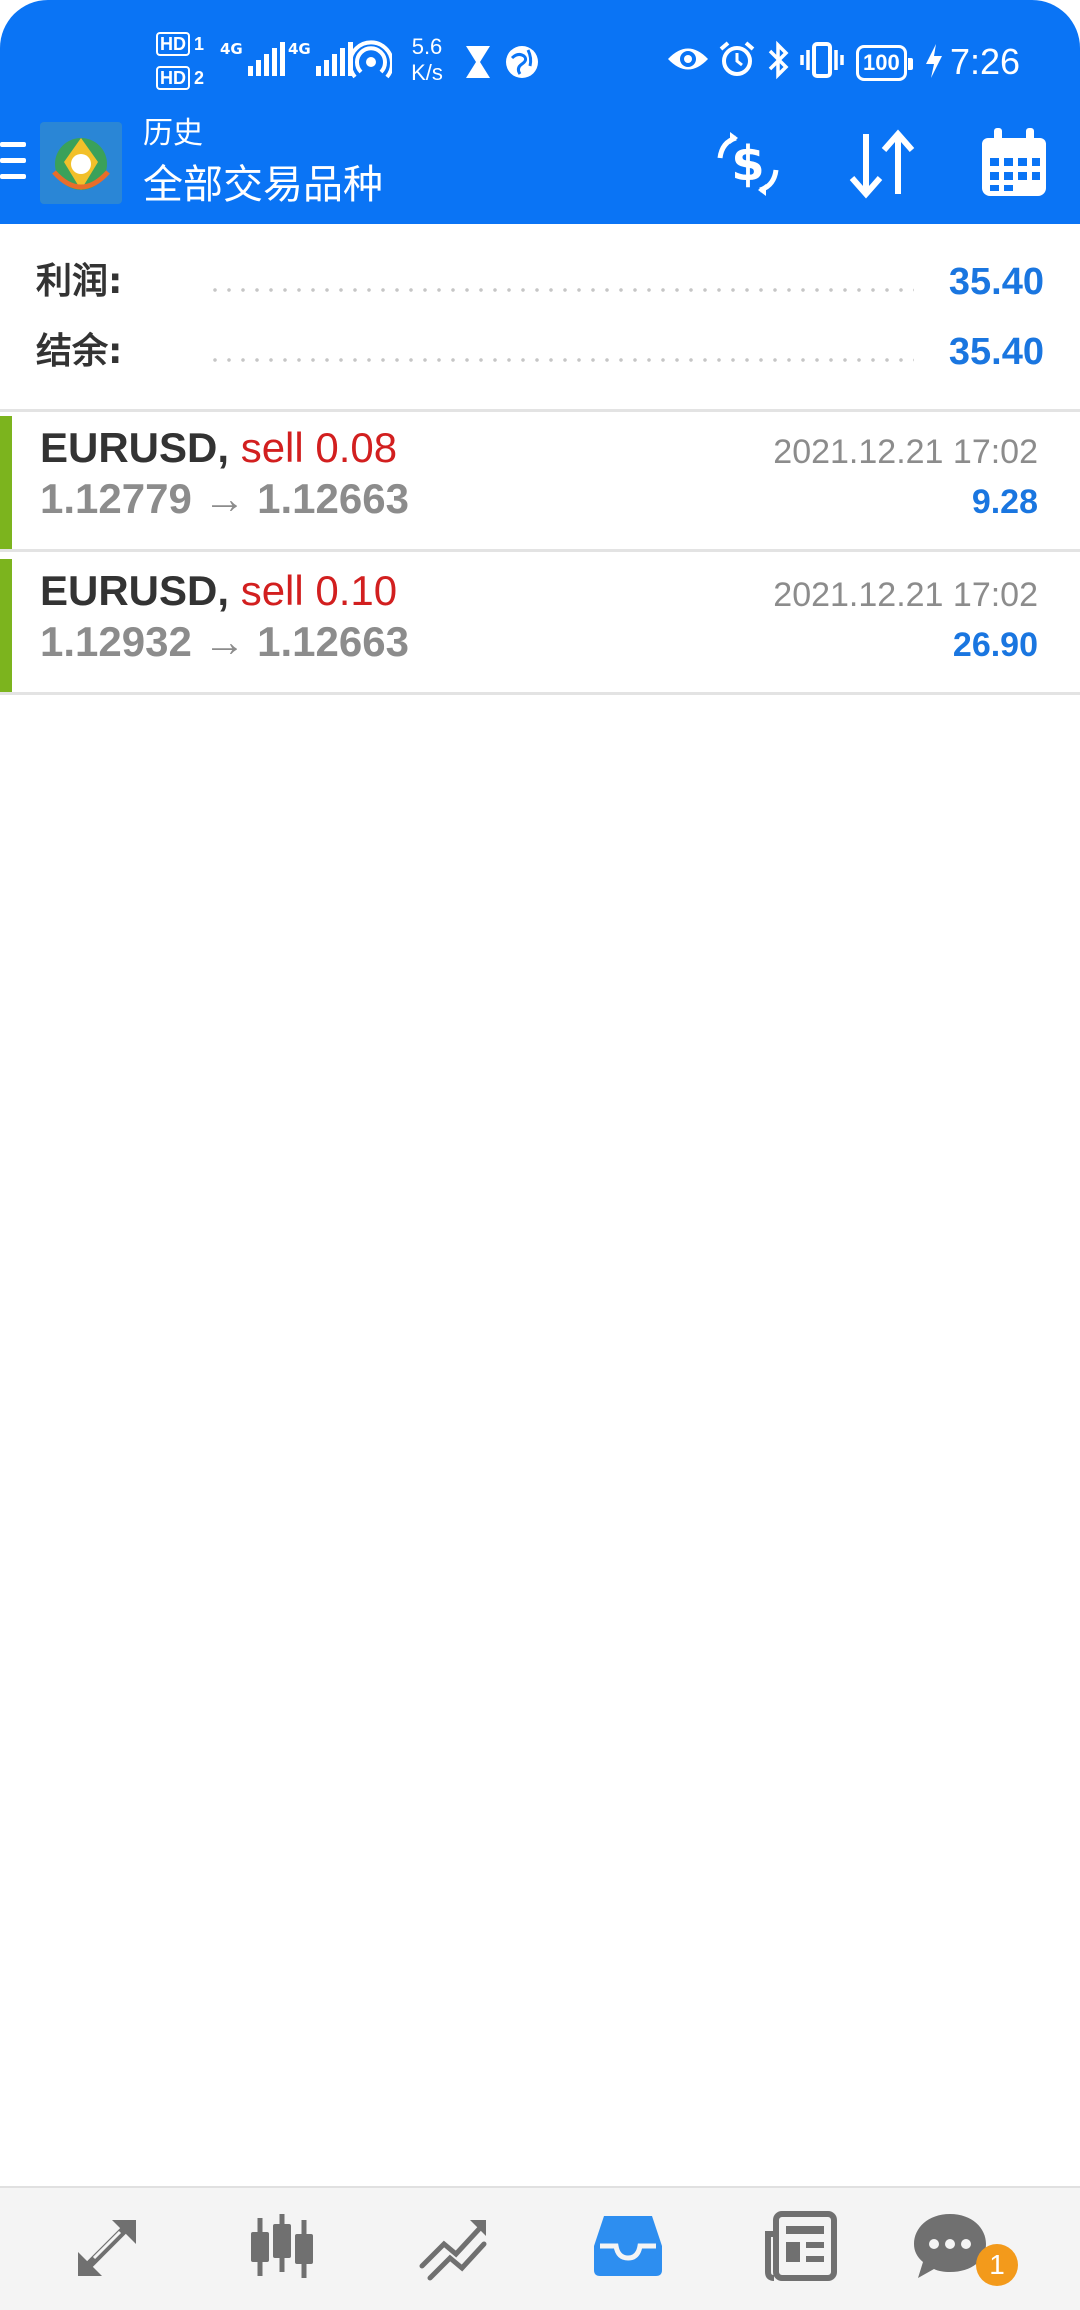  Describe the element at coordinates (628, 2246) in the screenshot. I see `history-icon` at that location.